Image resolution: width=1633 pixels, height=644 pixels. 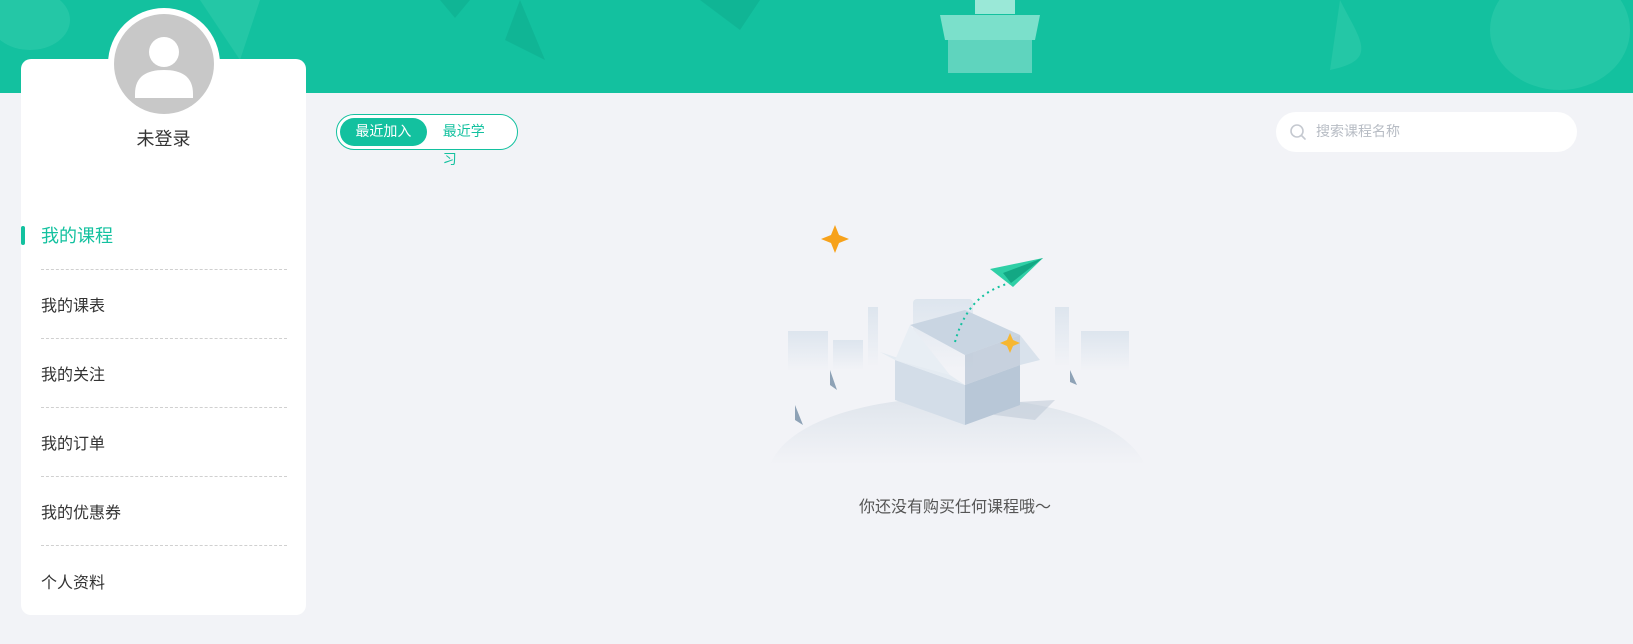 I want to click on tab-recent-studied: 最近学习, so click(x=470, y=143).